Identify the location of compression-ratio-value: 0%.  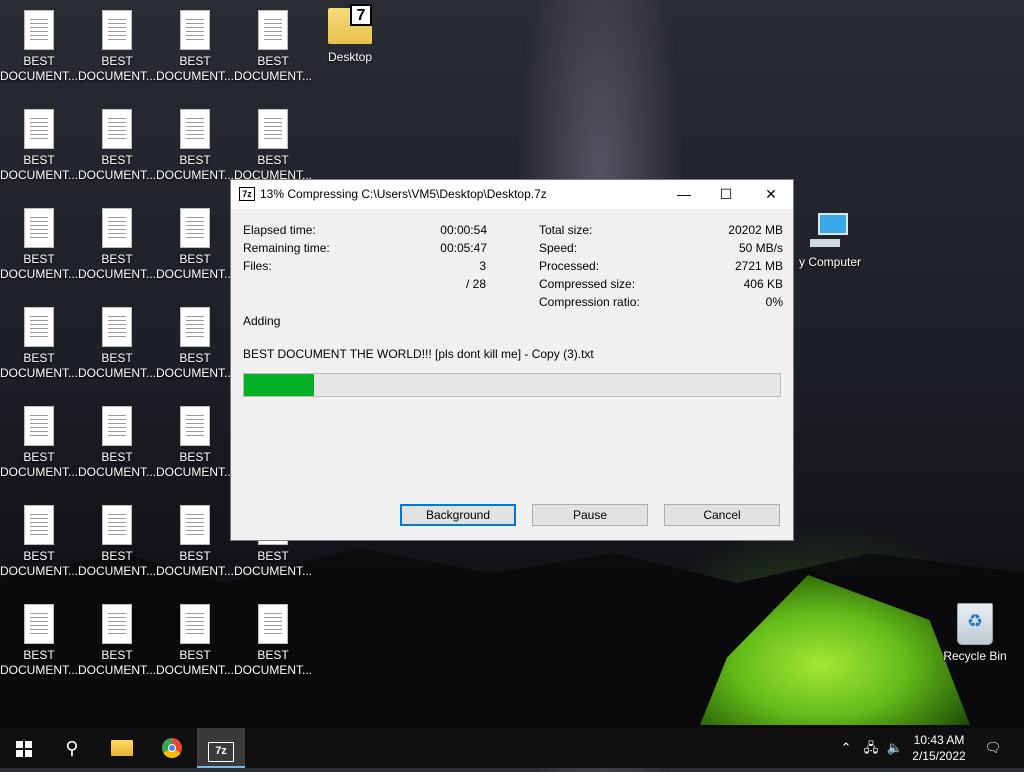
(774, 302).